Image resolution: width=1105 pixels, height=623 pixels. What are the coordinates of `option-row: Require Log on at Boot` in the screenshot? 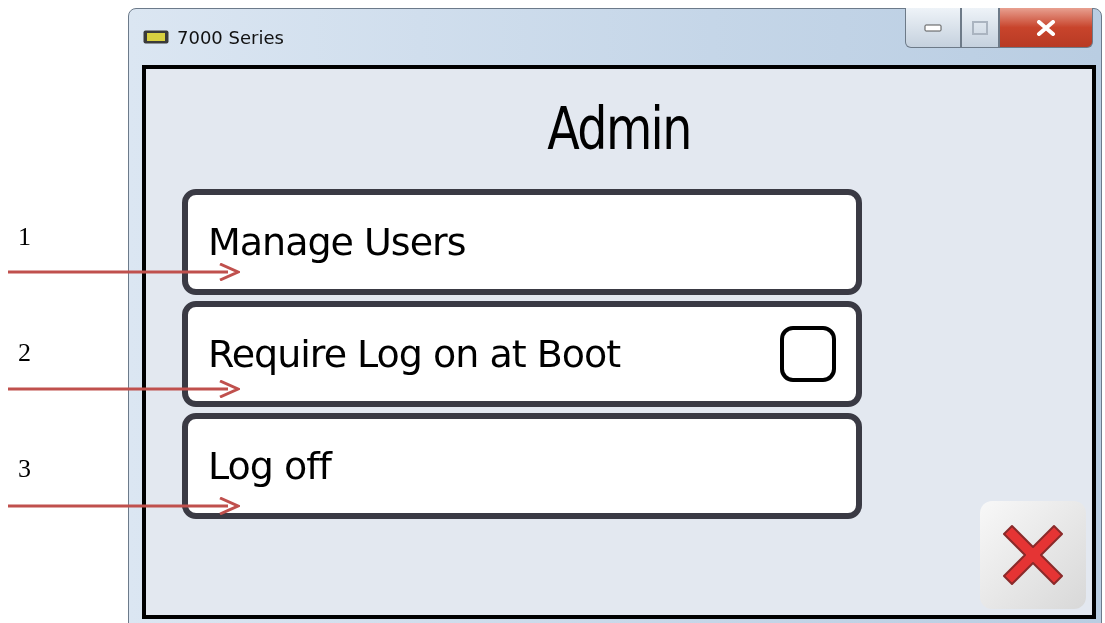 It's located at (522, 354).